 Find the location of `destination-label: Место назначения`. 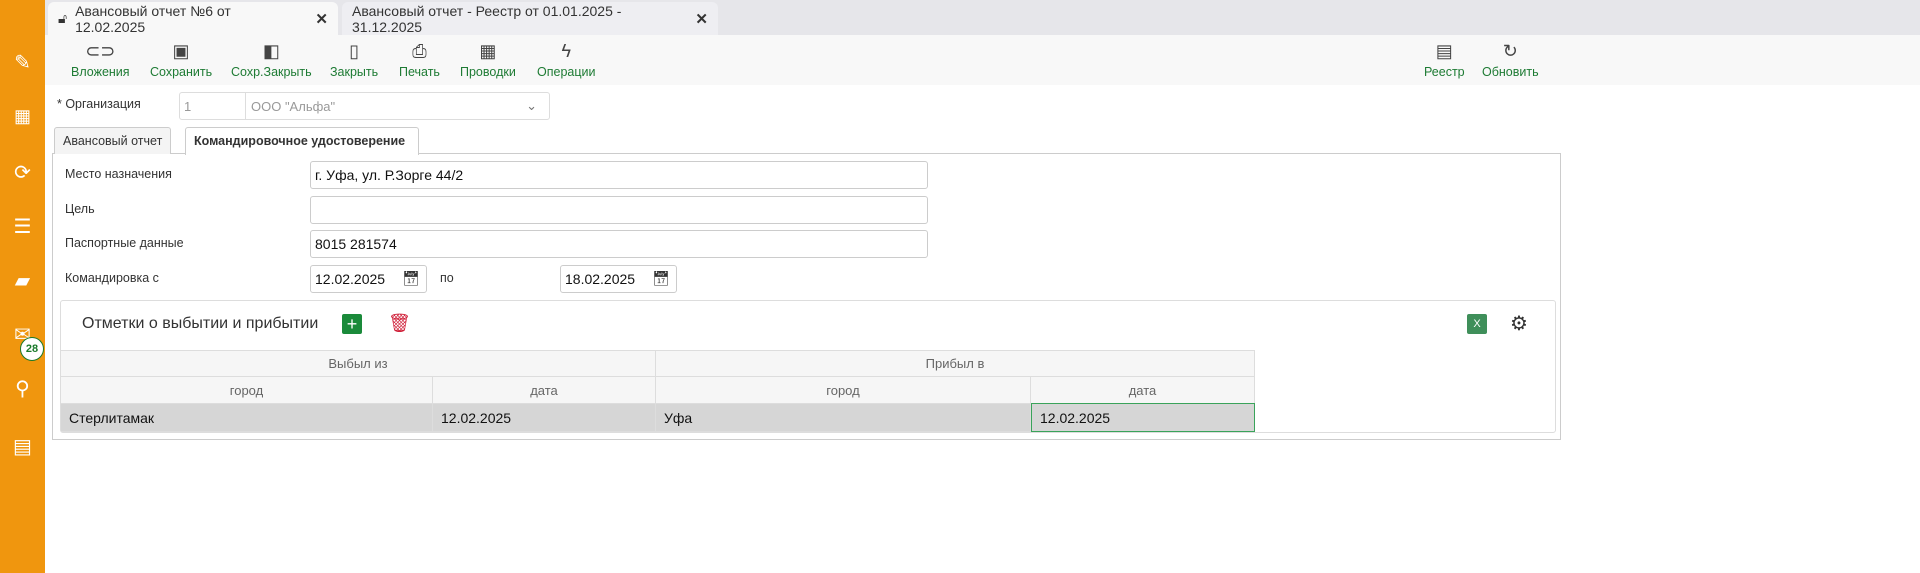

destination-label: Место назначения is located at coordinates (118, 174).